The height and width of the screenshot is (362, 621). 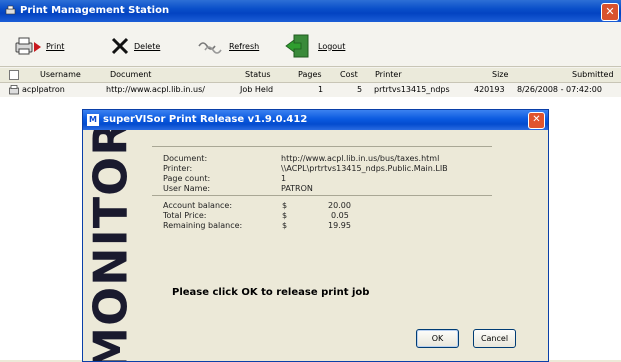 What do you see at coordinates (187, 188) in the screenshot?
I see `user-name-label: User Name:` at bounding box center [187, 188].